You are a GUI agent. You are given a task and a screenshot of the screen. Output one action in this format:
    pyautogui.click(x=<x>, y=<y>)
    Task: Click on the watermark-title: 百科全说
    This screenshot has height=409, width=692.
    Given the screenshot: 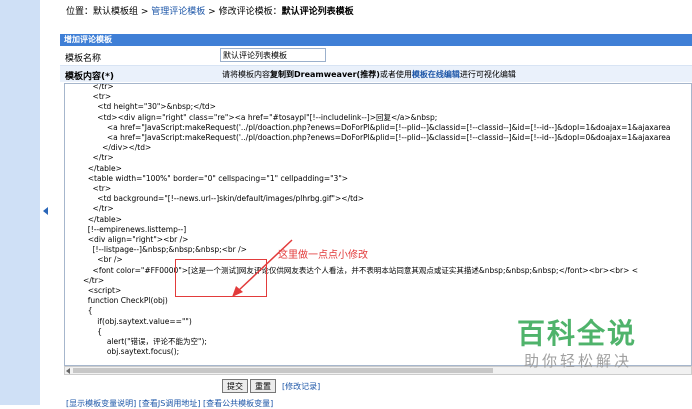 What is the action you would take?
    pyautogui.click(x=577, y=333)
    